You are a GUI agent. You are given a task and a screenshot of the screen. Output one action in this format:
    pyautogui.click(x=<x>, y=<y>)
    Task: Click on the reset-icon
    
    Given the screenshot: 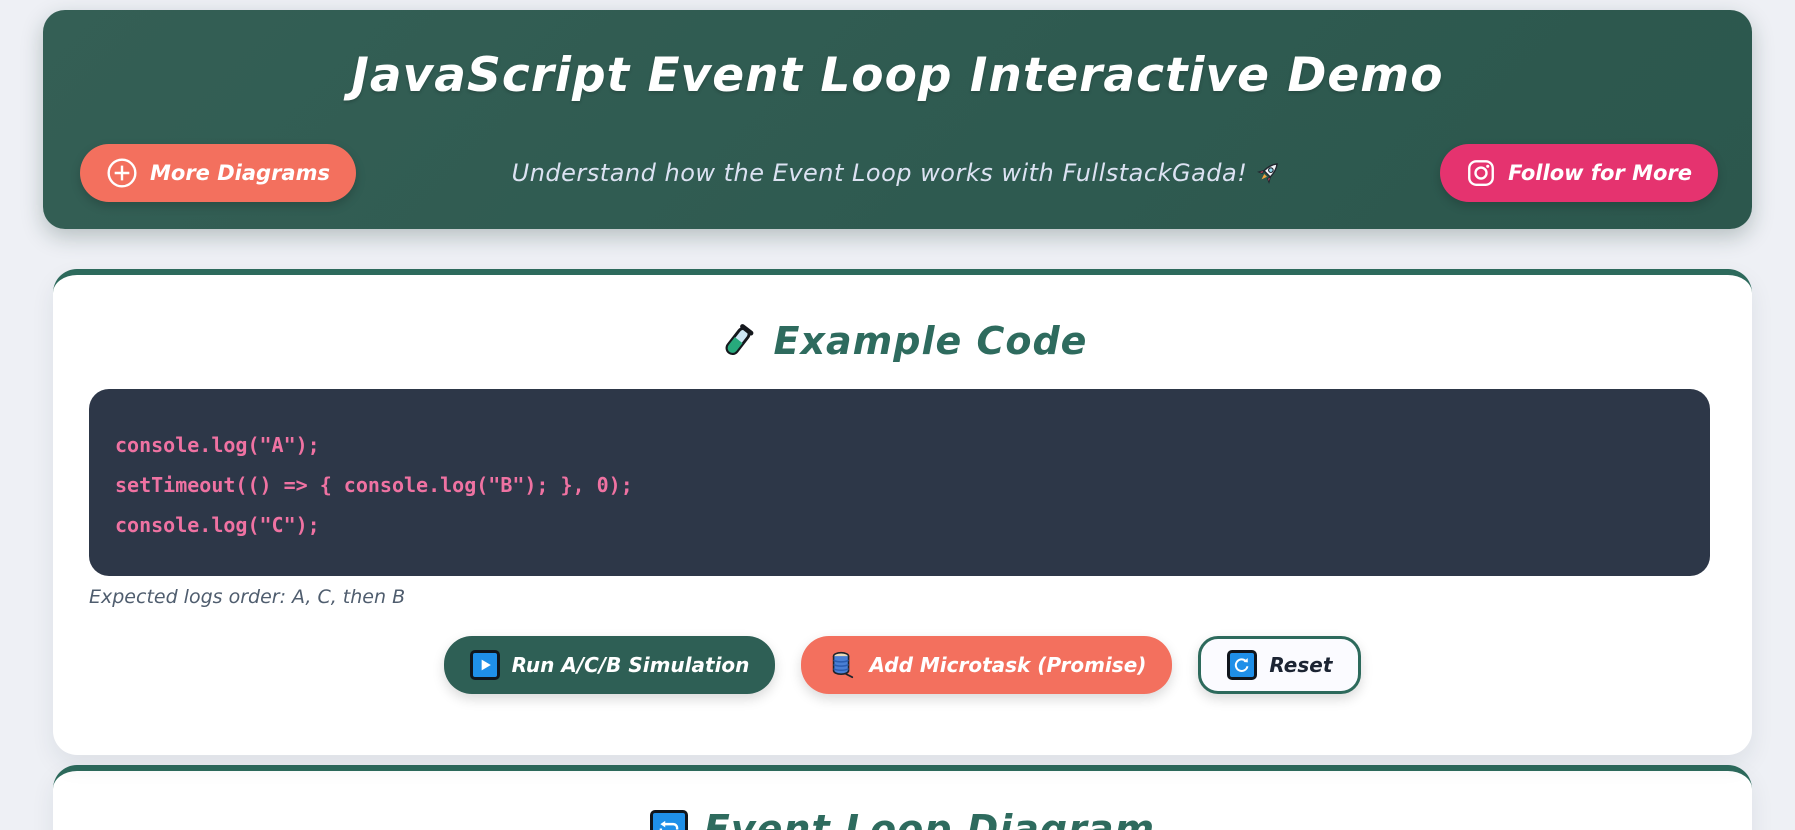 What is the action you would take?
    pyautogui.click(x=1242, y=665)
    